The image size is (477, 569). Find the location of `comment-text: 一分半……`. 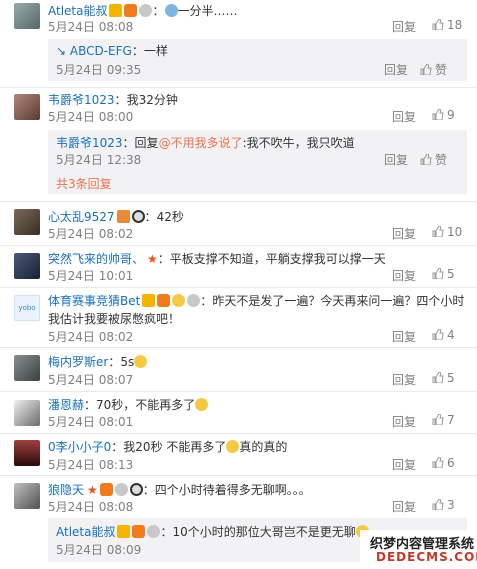

comment-text: 一分半…… is located at coordinates (207, 11).